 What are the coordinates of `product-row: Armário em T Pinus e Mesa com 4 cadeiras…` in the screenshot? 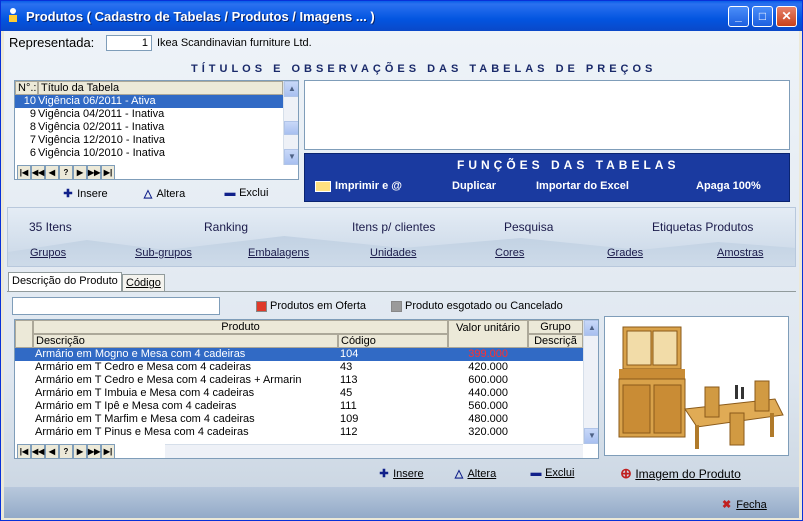 It's located at (299, 432).